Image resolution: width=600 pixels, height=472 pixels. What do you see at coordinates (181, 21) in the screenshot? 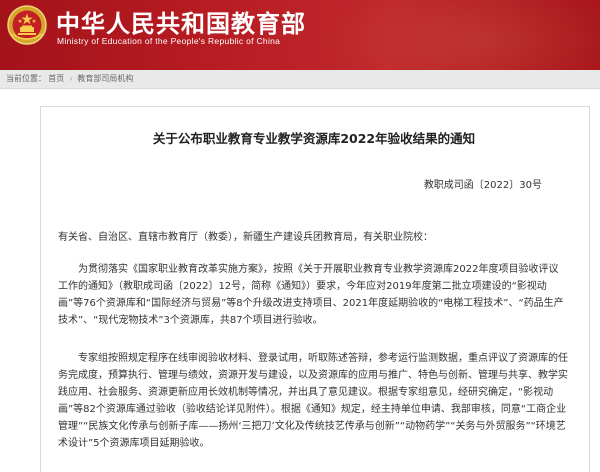
I see `site-title-cn: 中华人民共和国教育部` at bounding box center [181, 21].